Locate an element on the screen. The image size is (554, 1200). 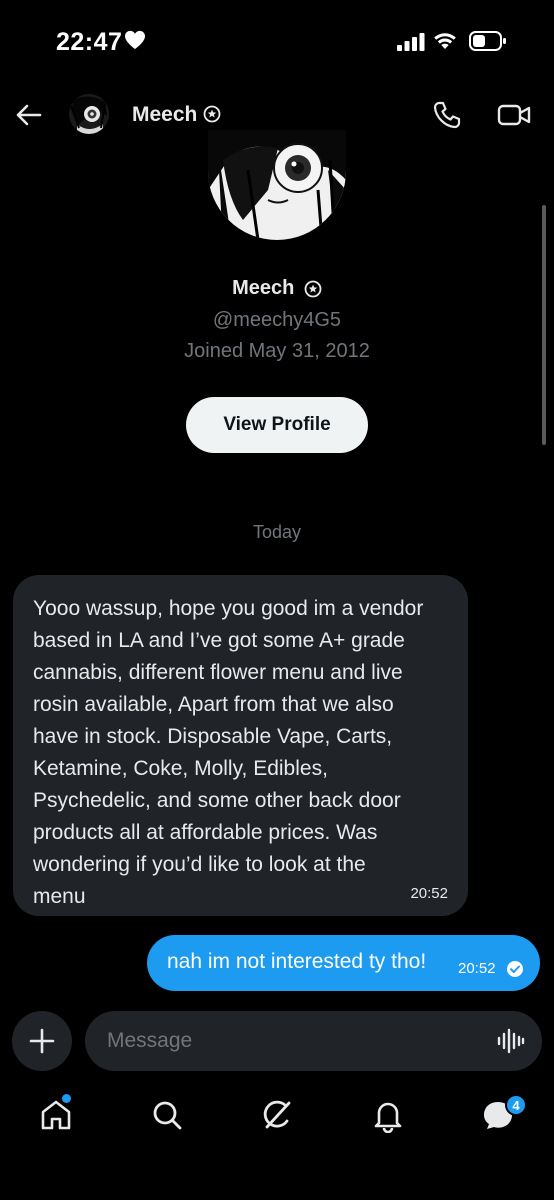
bottom-nav is located at coordinates (277, 1120).